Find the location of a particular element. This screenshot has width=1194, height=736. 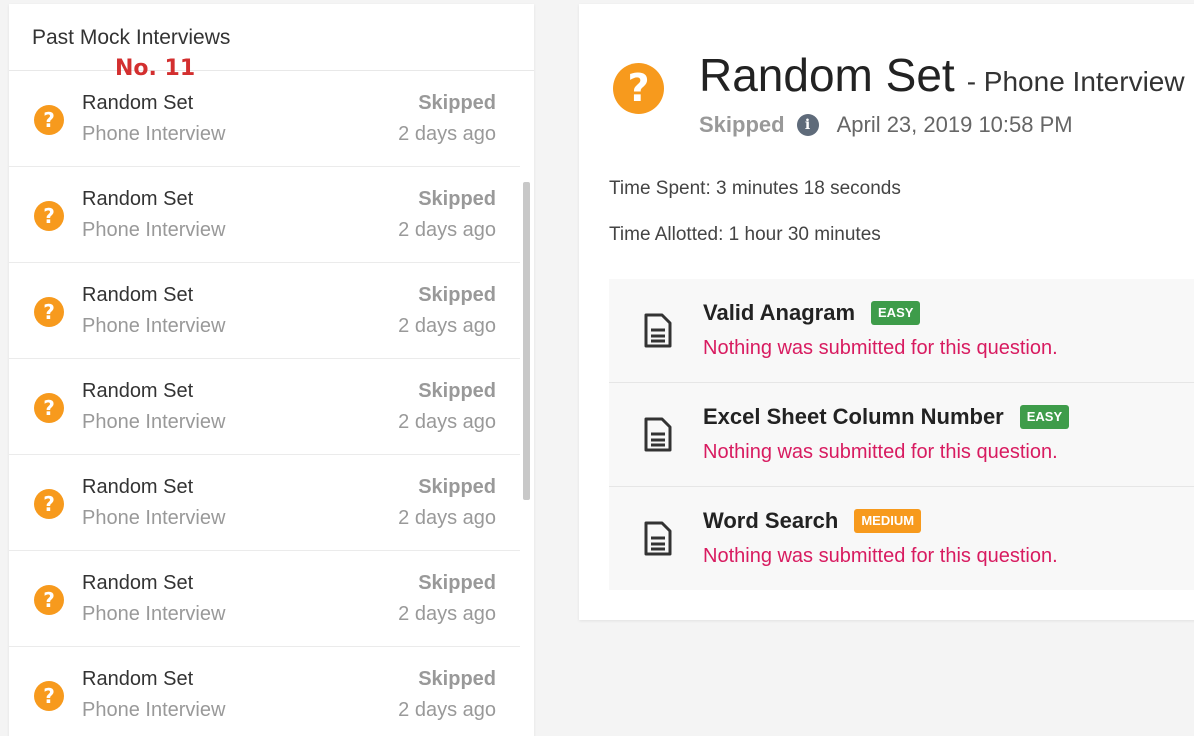

info-icon: i is located at coordinates (807, 125).